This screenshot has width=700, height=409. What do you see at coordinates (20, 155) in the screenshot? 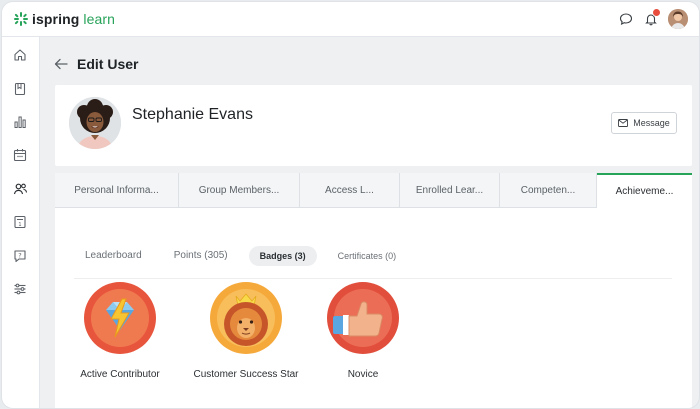
I see `calendar-icon` at bounding box center [20, 155].